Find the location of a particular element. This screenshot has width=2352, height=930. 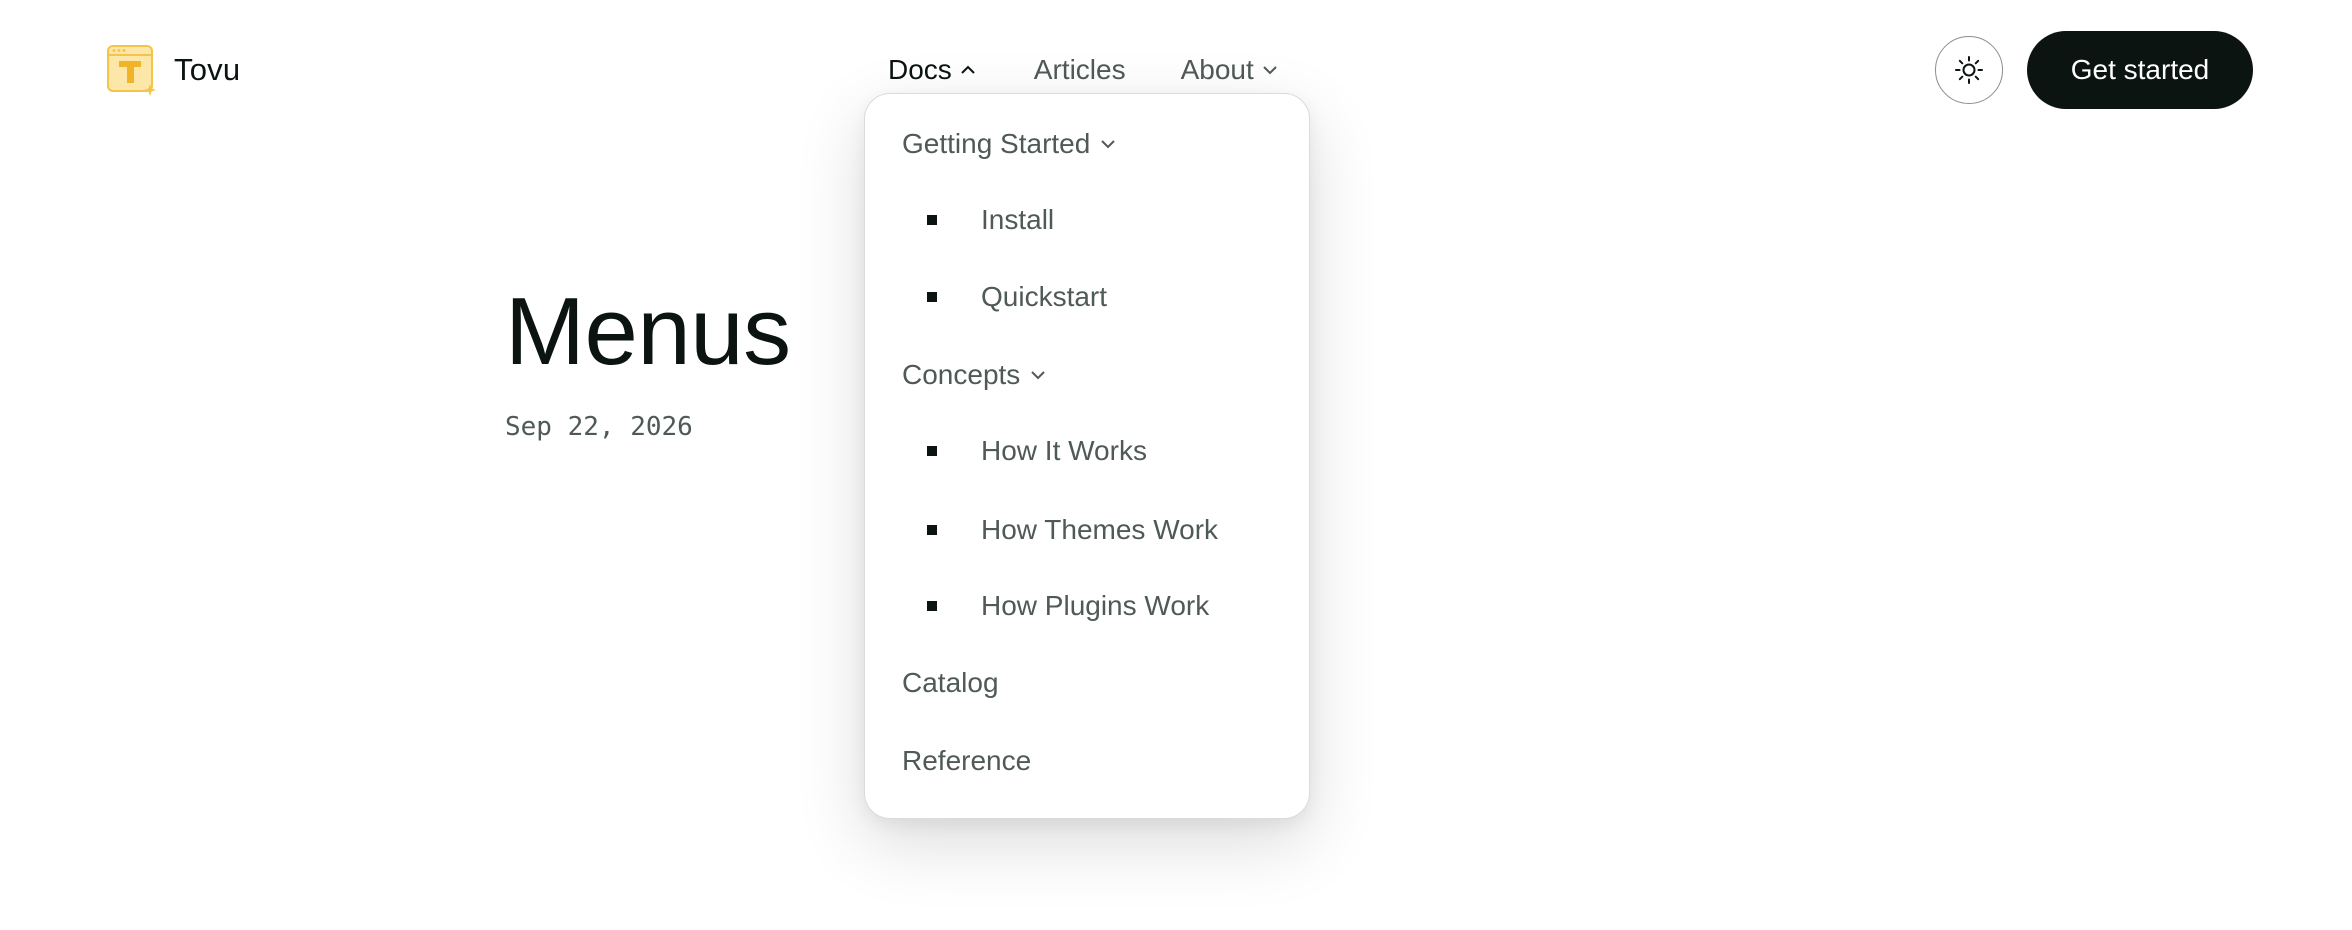

menu-group-concepts: Concepts is located at coordinates (1087, 375).